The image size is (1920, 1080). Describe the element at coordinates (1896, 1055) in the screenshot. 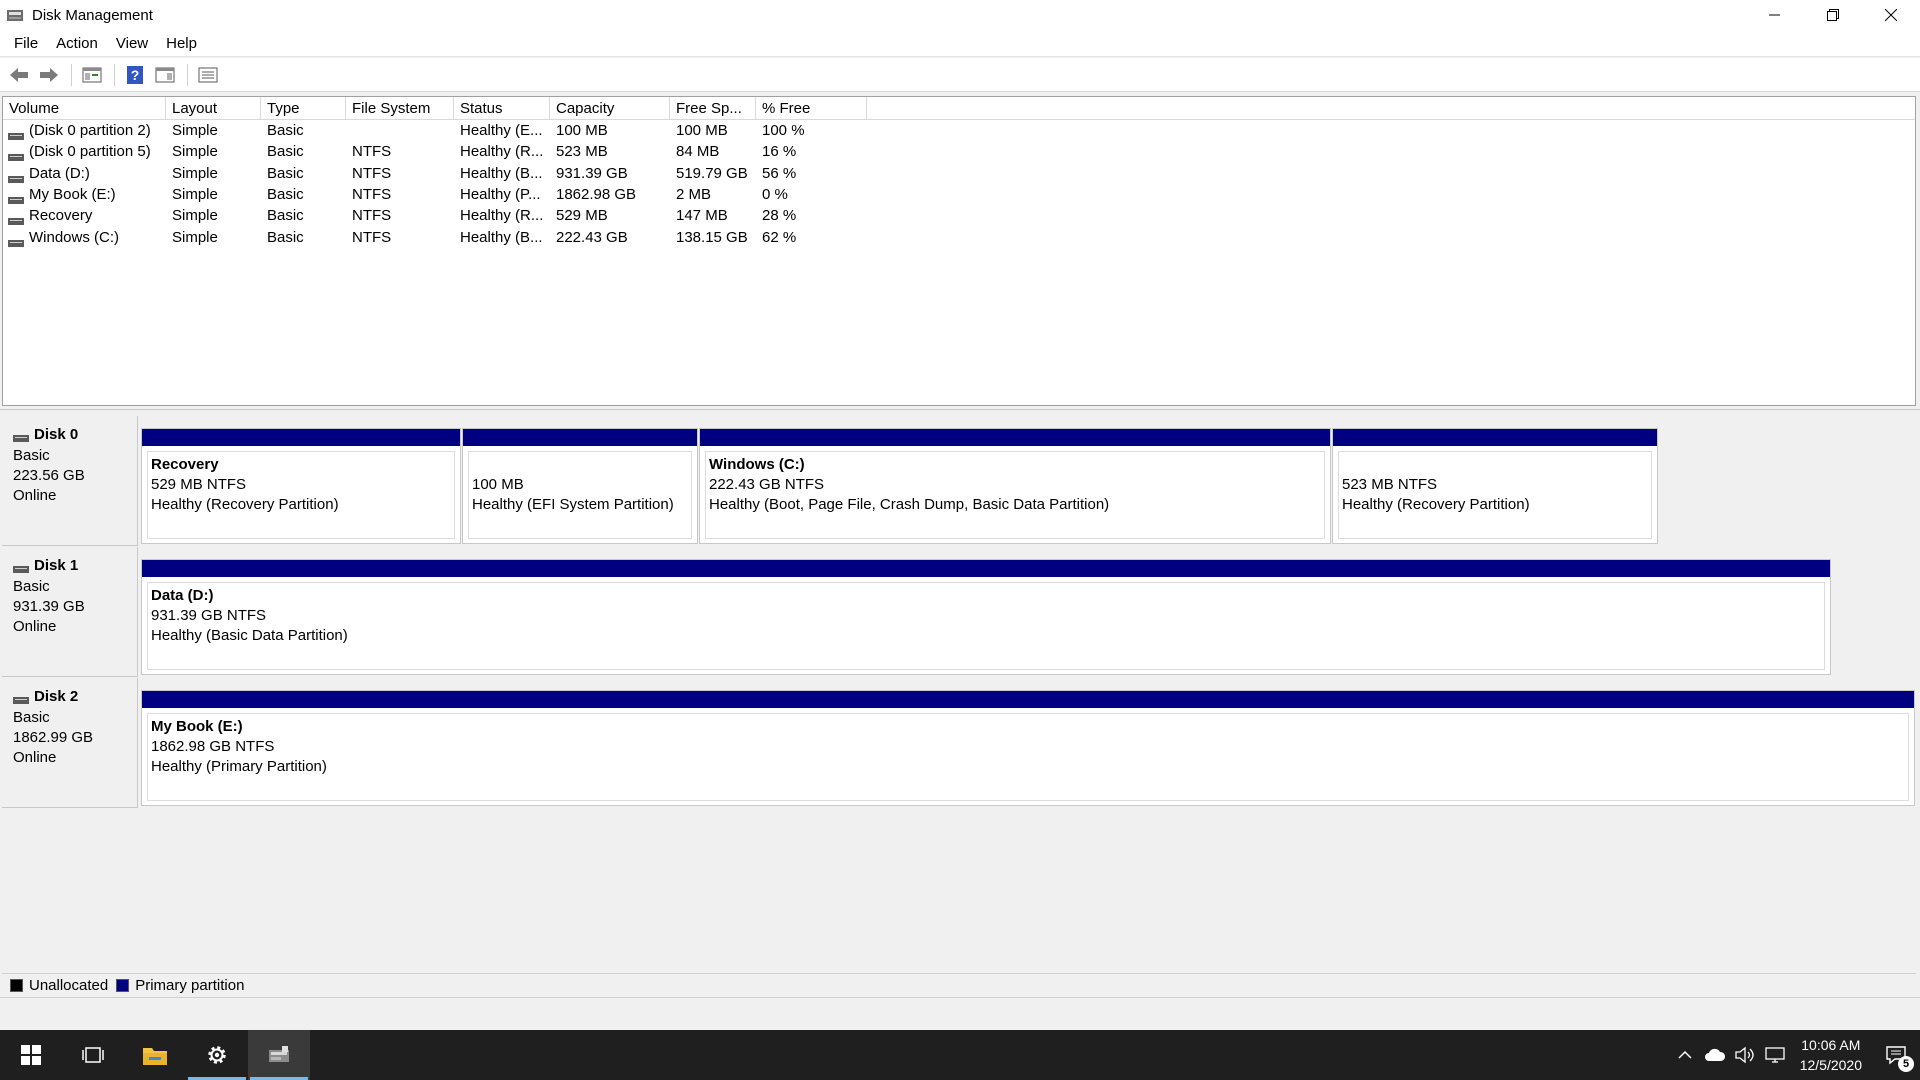

I see `action-center-button: 5` at that location.